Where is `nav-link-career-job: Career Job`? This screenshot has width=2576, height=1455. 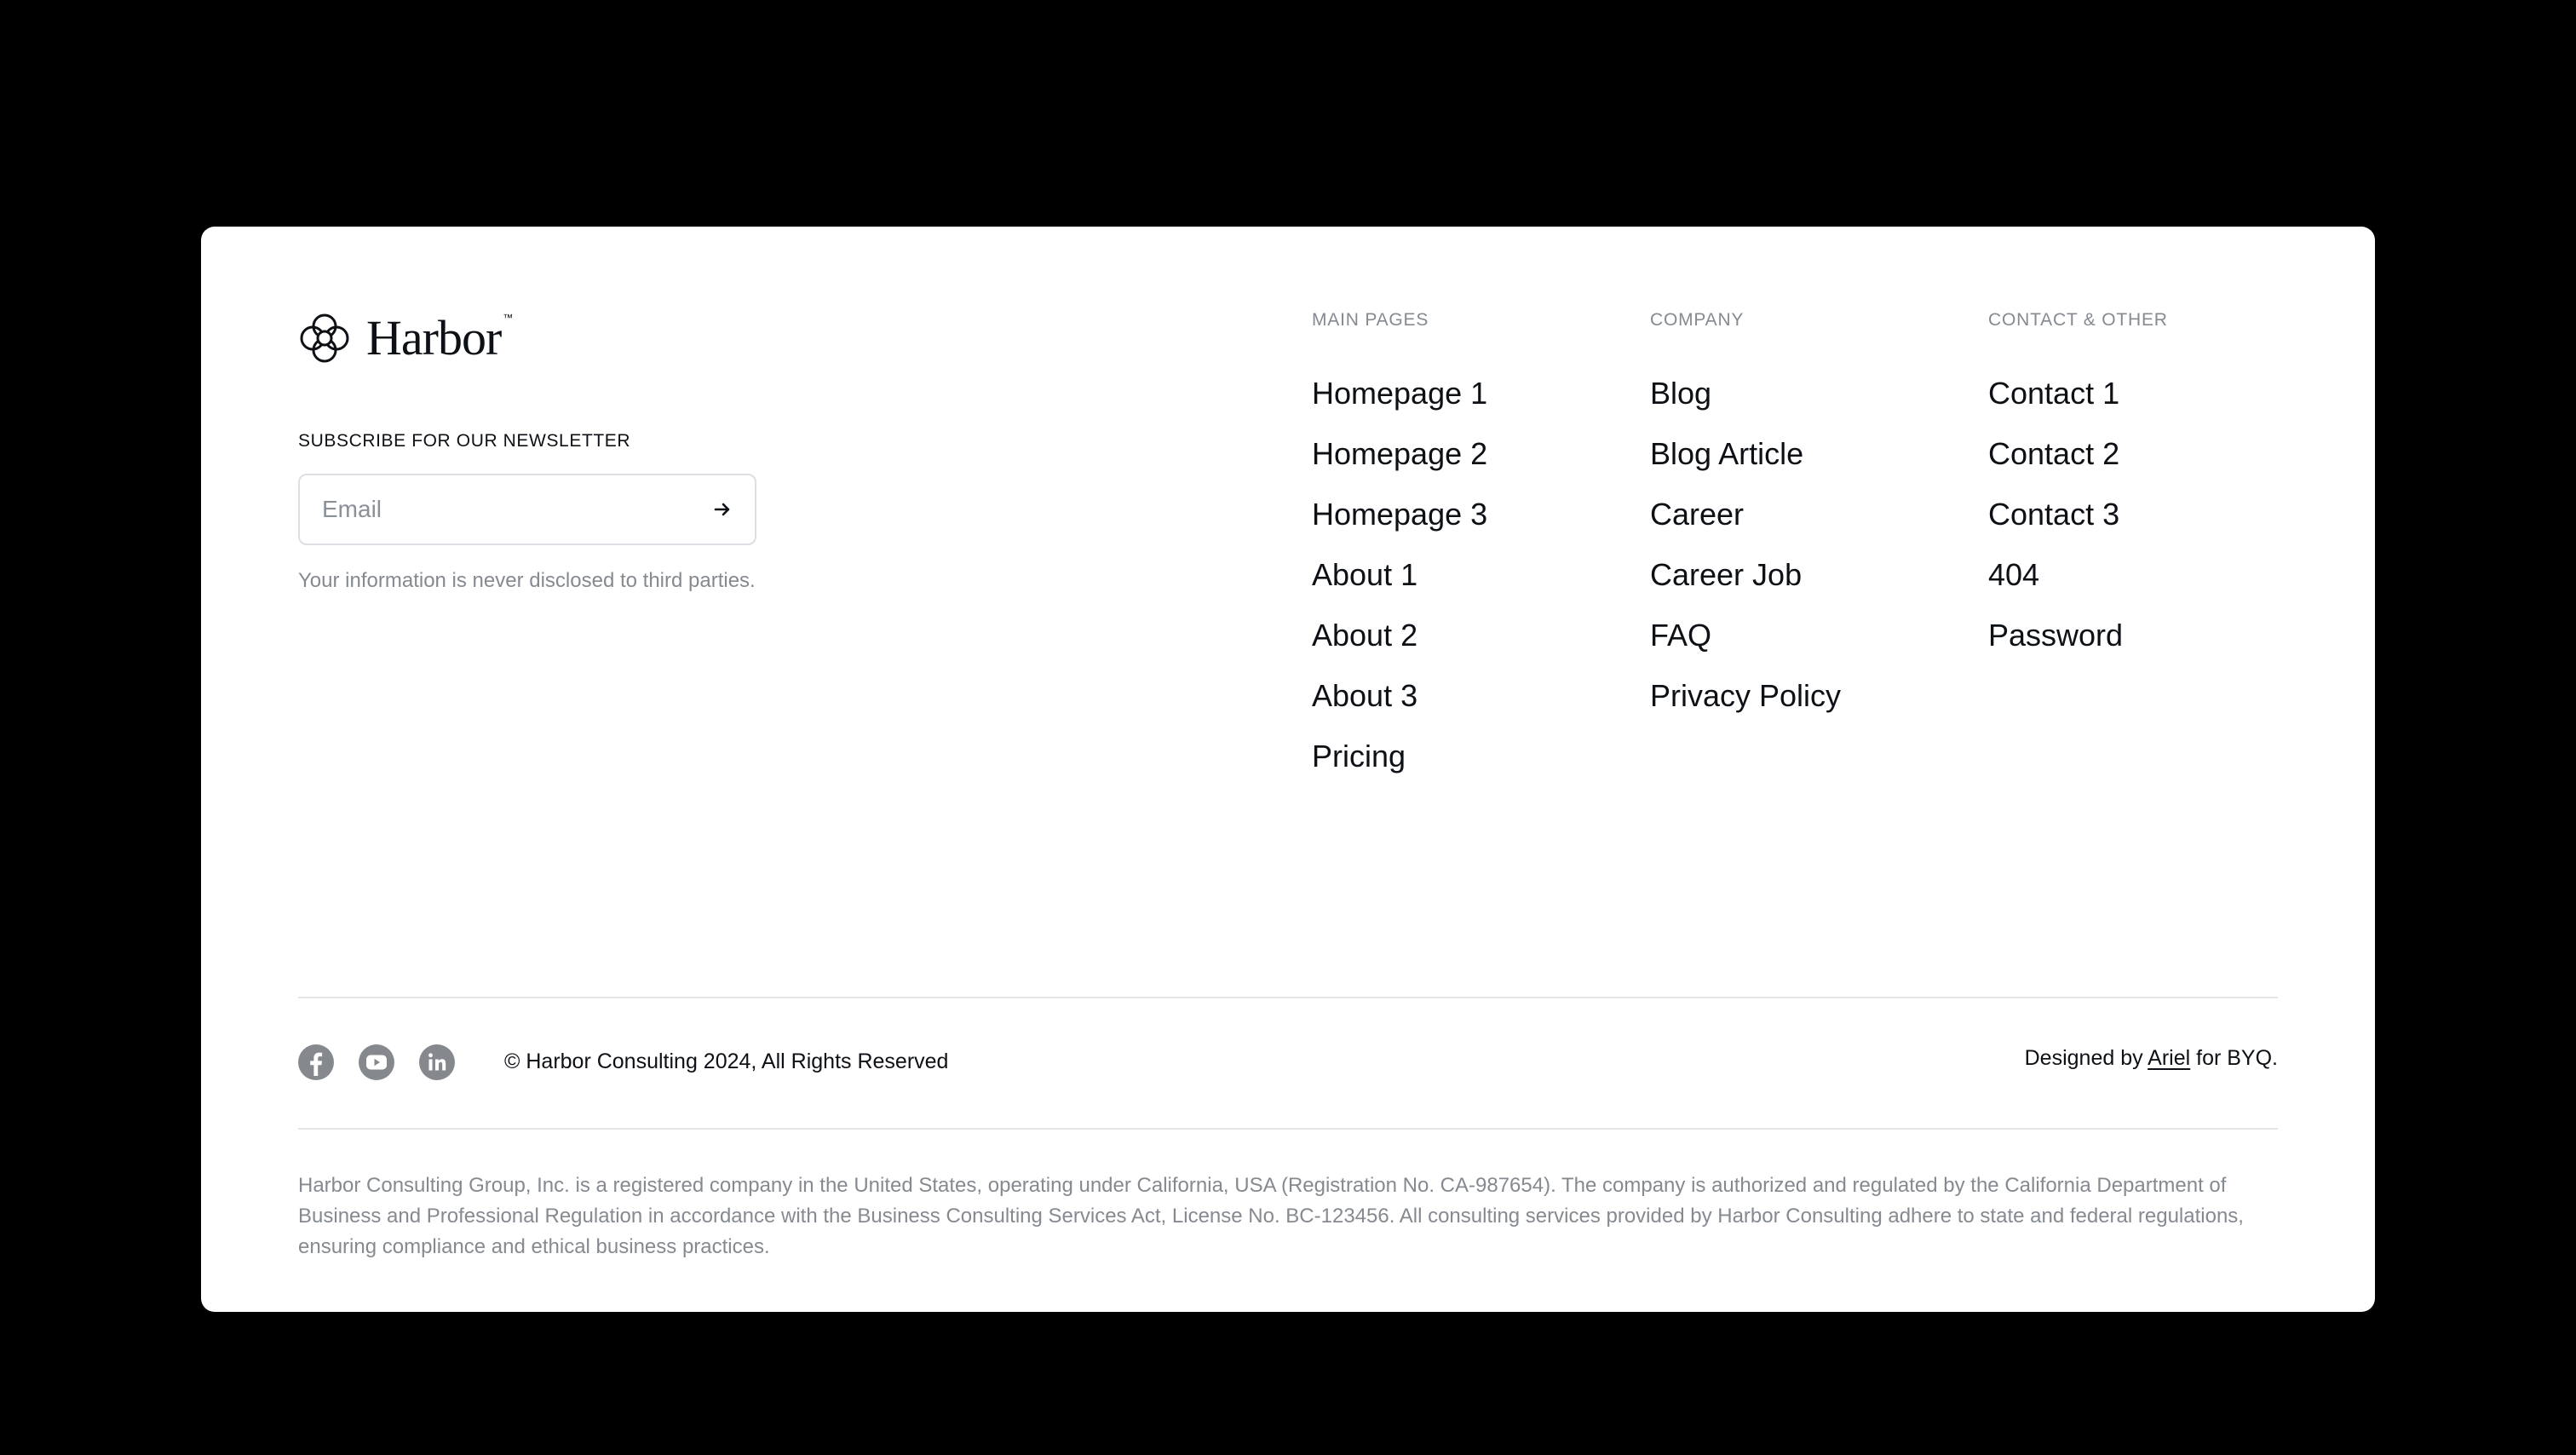 nav-link-career-job: Career Job is located at coordinates (1726, 574).